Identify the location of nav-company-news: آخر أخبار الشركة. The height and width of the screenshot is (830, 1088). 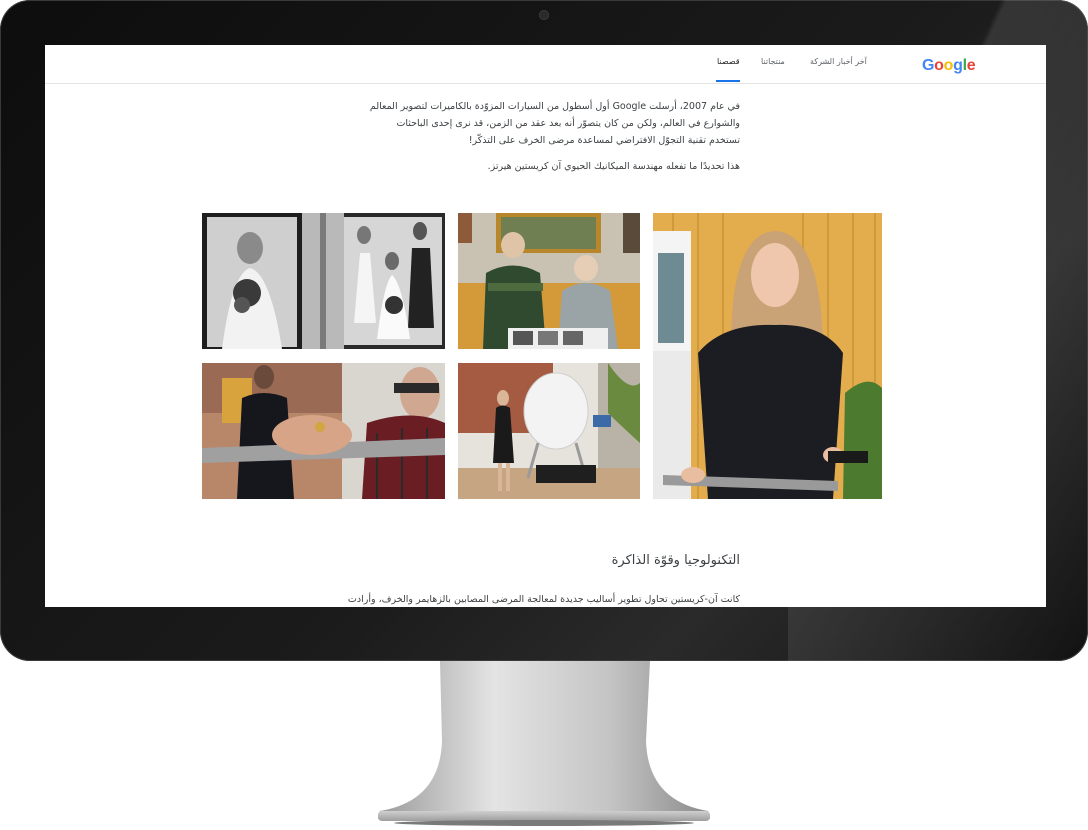
(838, 61).